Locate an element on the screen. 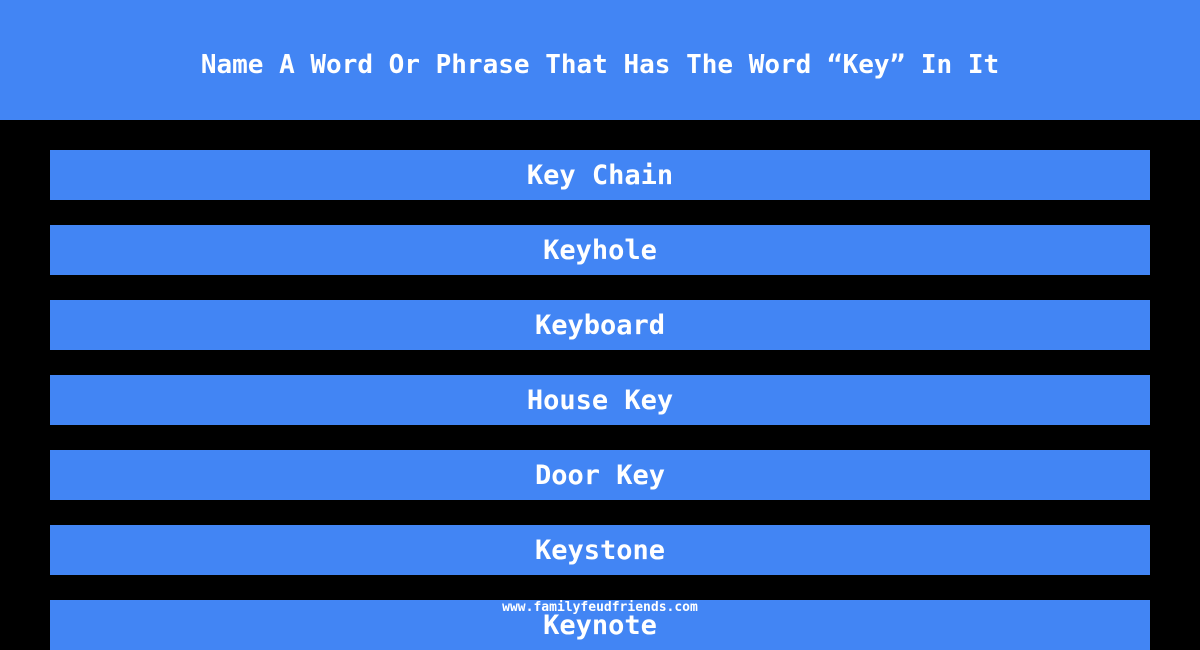  answer-item: Keyhole is located at coordinates (600, 250).